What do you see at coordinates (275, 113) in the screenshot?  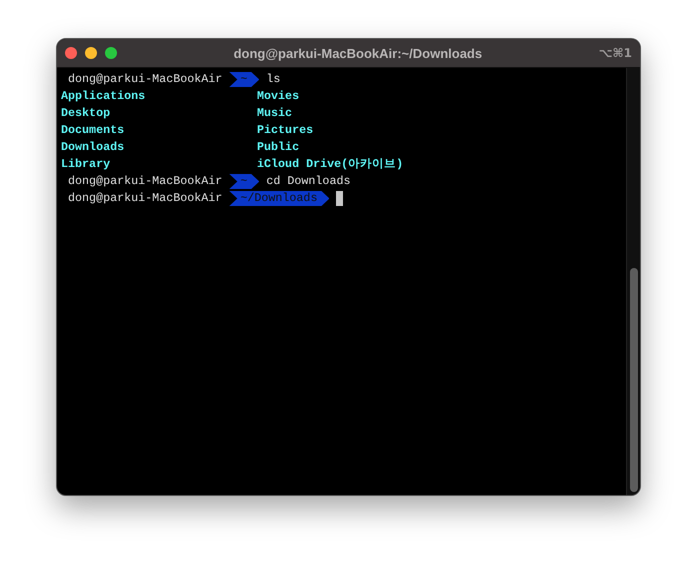 I see `directory-name: Music` at bounding box center [275, 113].